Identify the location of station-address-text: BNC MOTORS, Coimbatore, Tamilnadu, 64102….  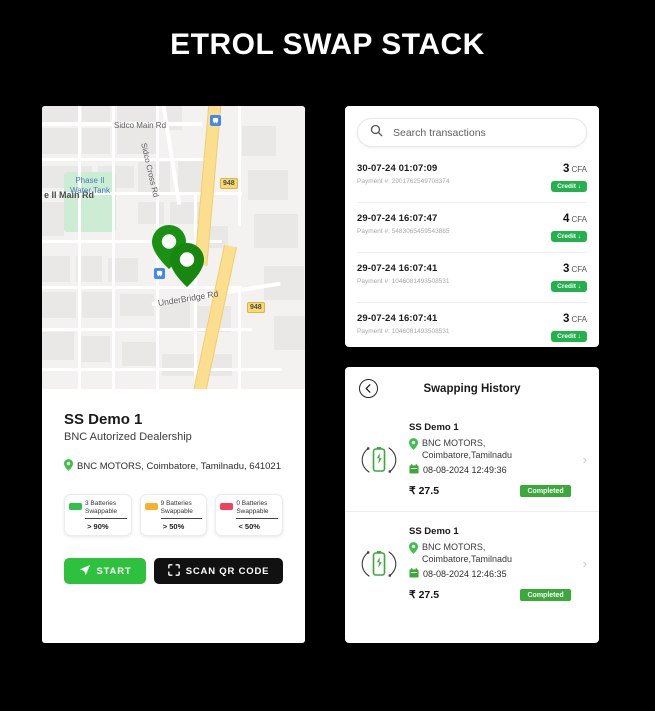
(179, 466).